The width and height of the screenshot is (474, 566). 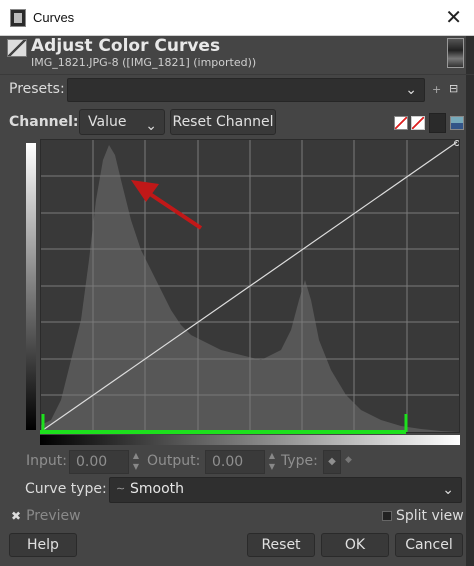 What do you see at coordinates (121, 488) in the screenshot?
I see `curve-icon: ∼` at bounding box center [121, 488].